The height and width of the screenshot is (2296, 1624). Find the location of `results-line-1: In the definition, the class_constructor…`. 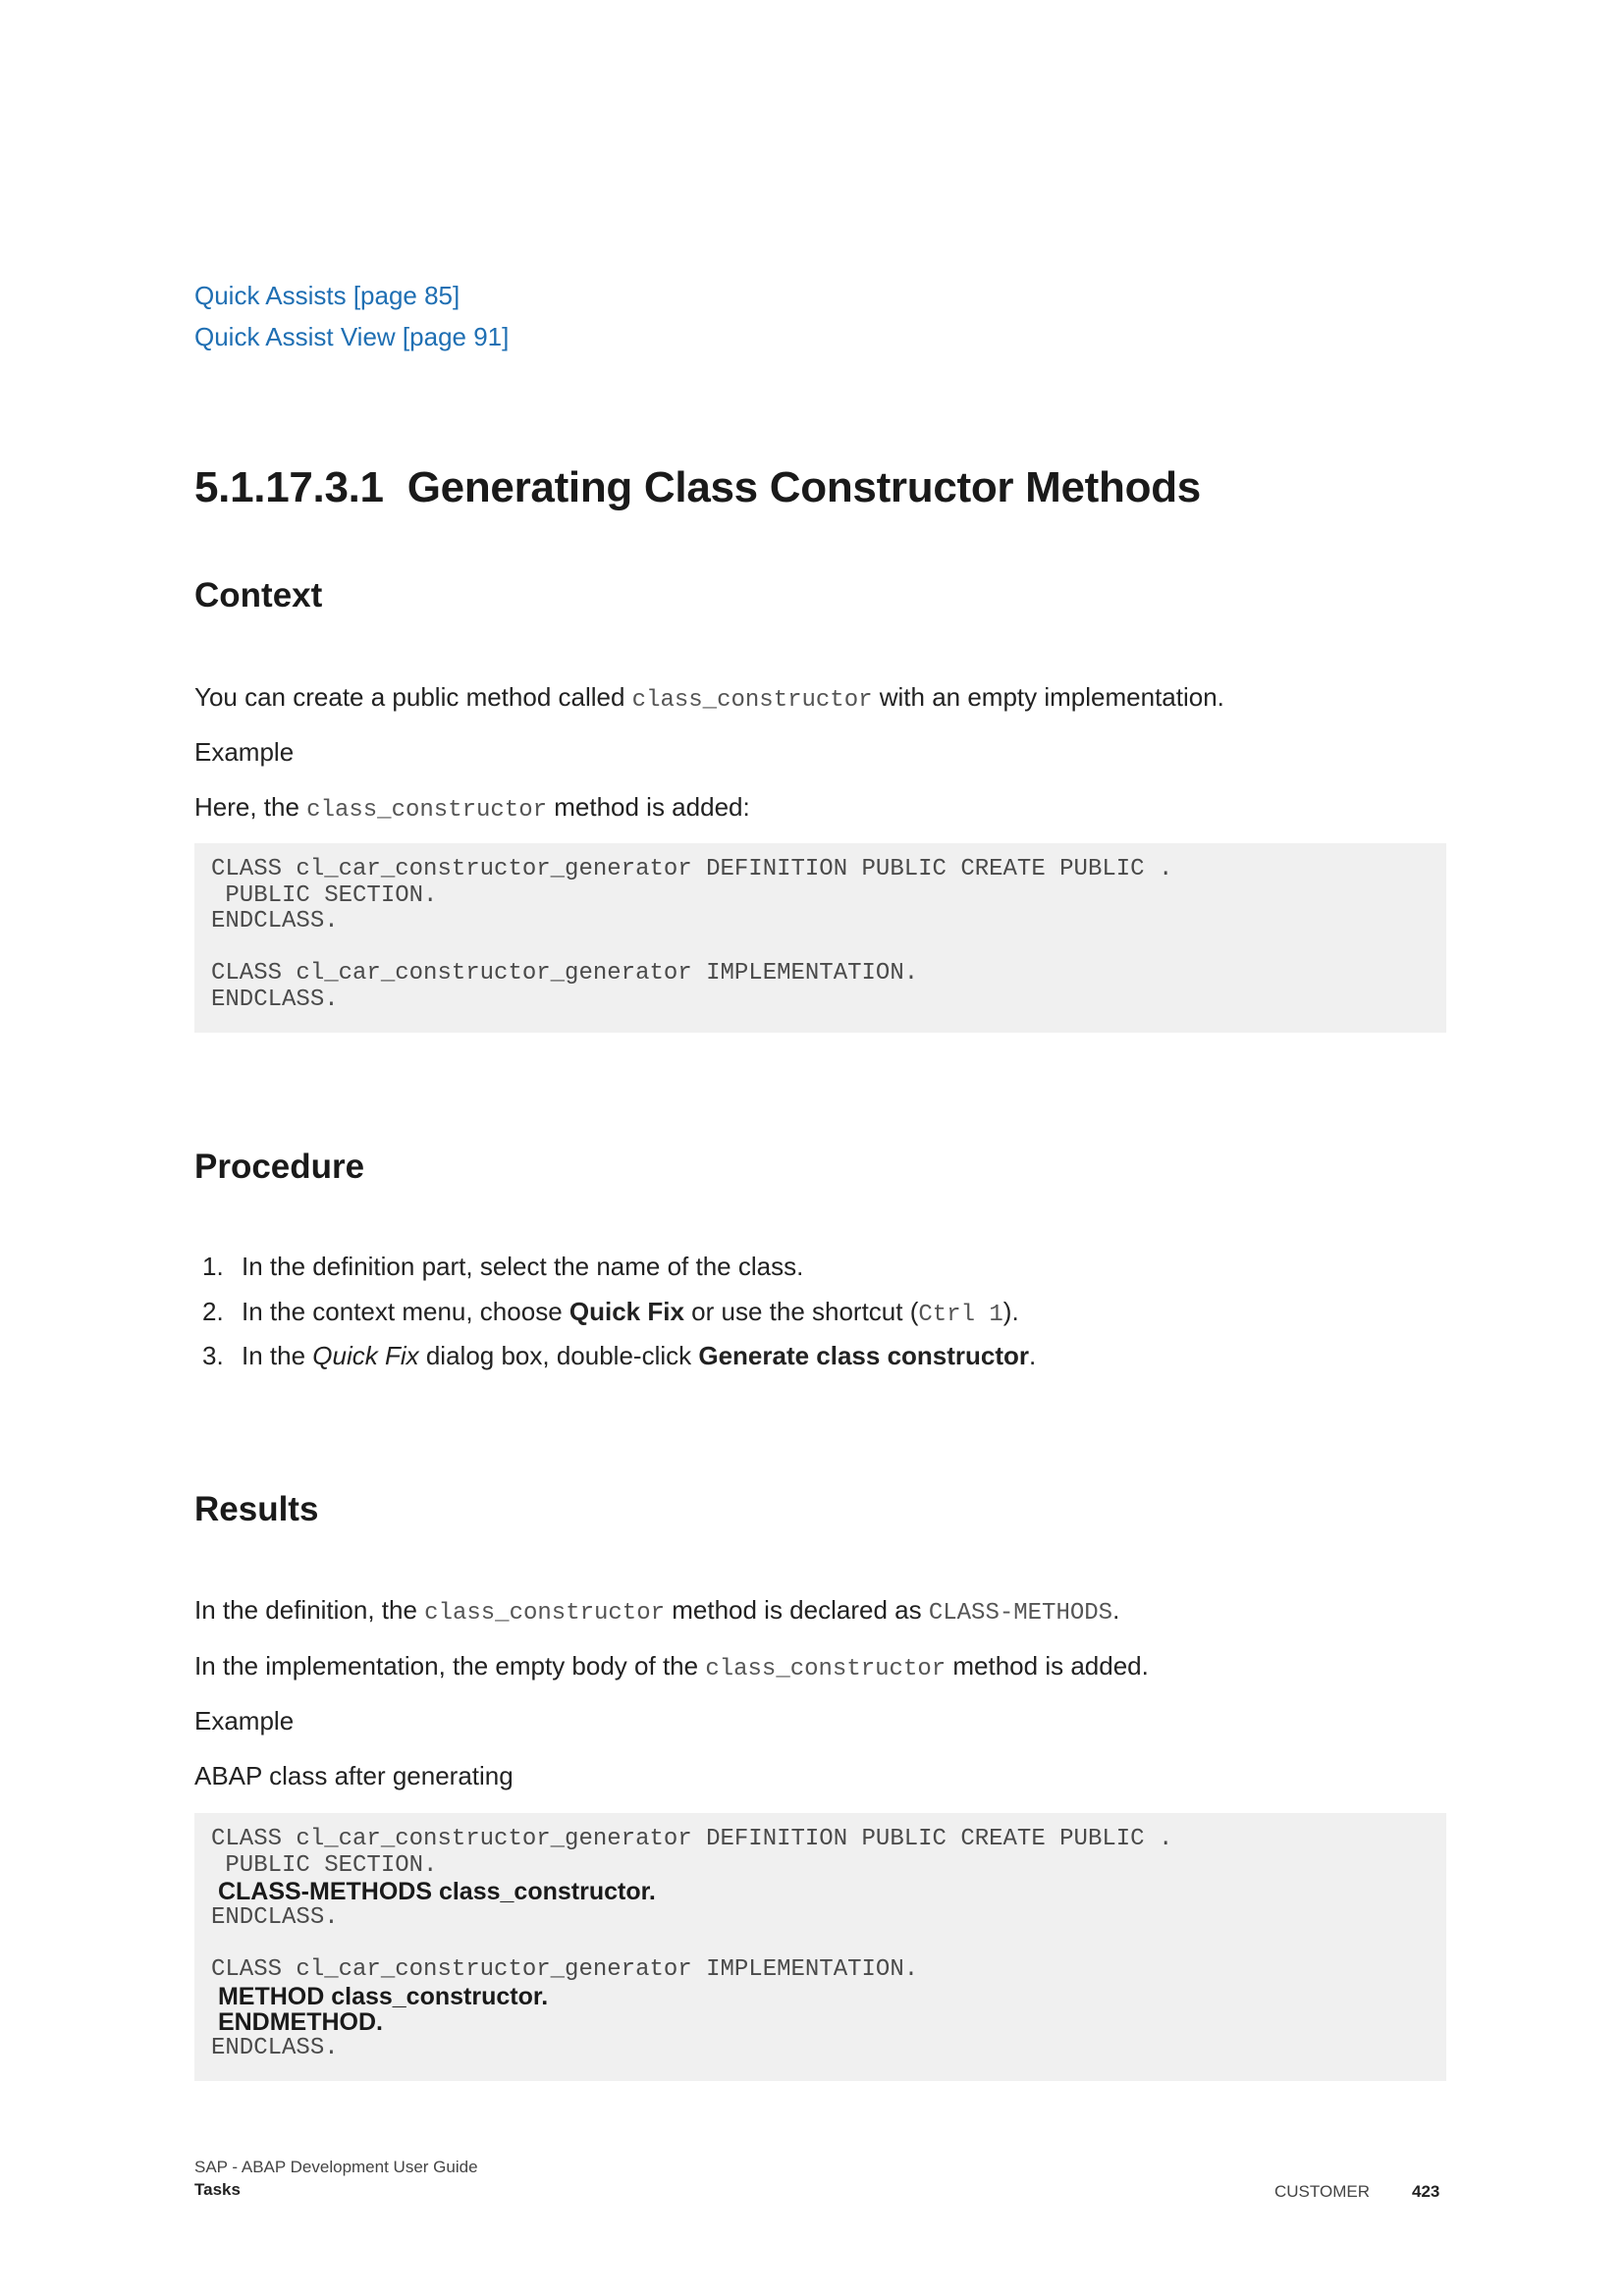

results-line-1: In the definition, the class_constructor… is located at coordinates (656, 1611).